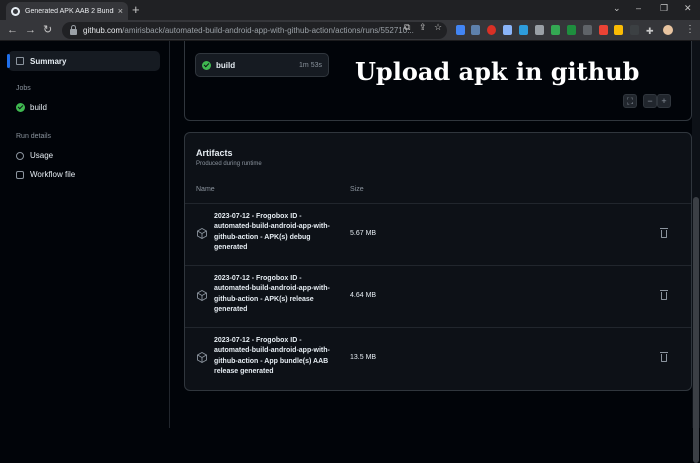  I want to click on browser-tab: Generated APK AAB 2 Bundle Te... ×, so click(67, 11).